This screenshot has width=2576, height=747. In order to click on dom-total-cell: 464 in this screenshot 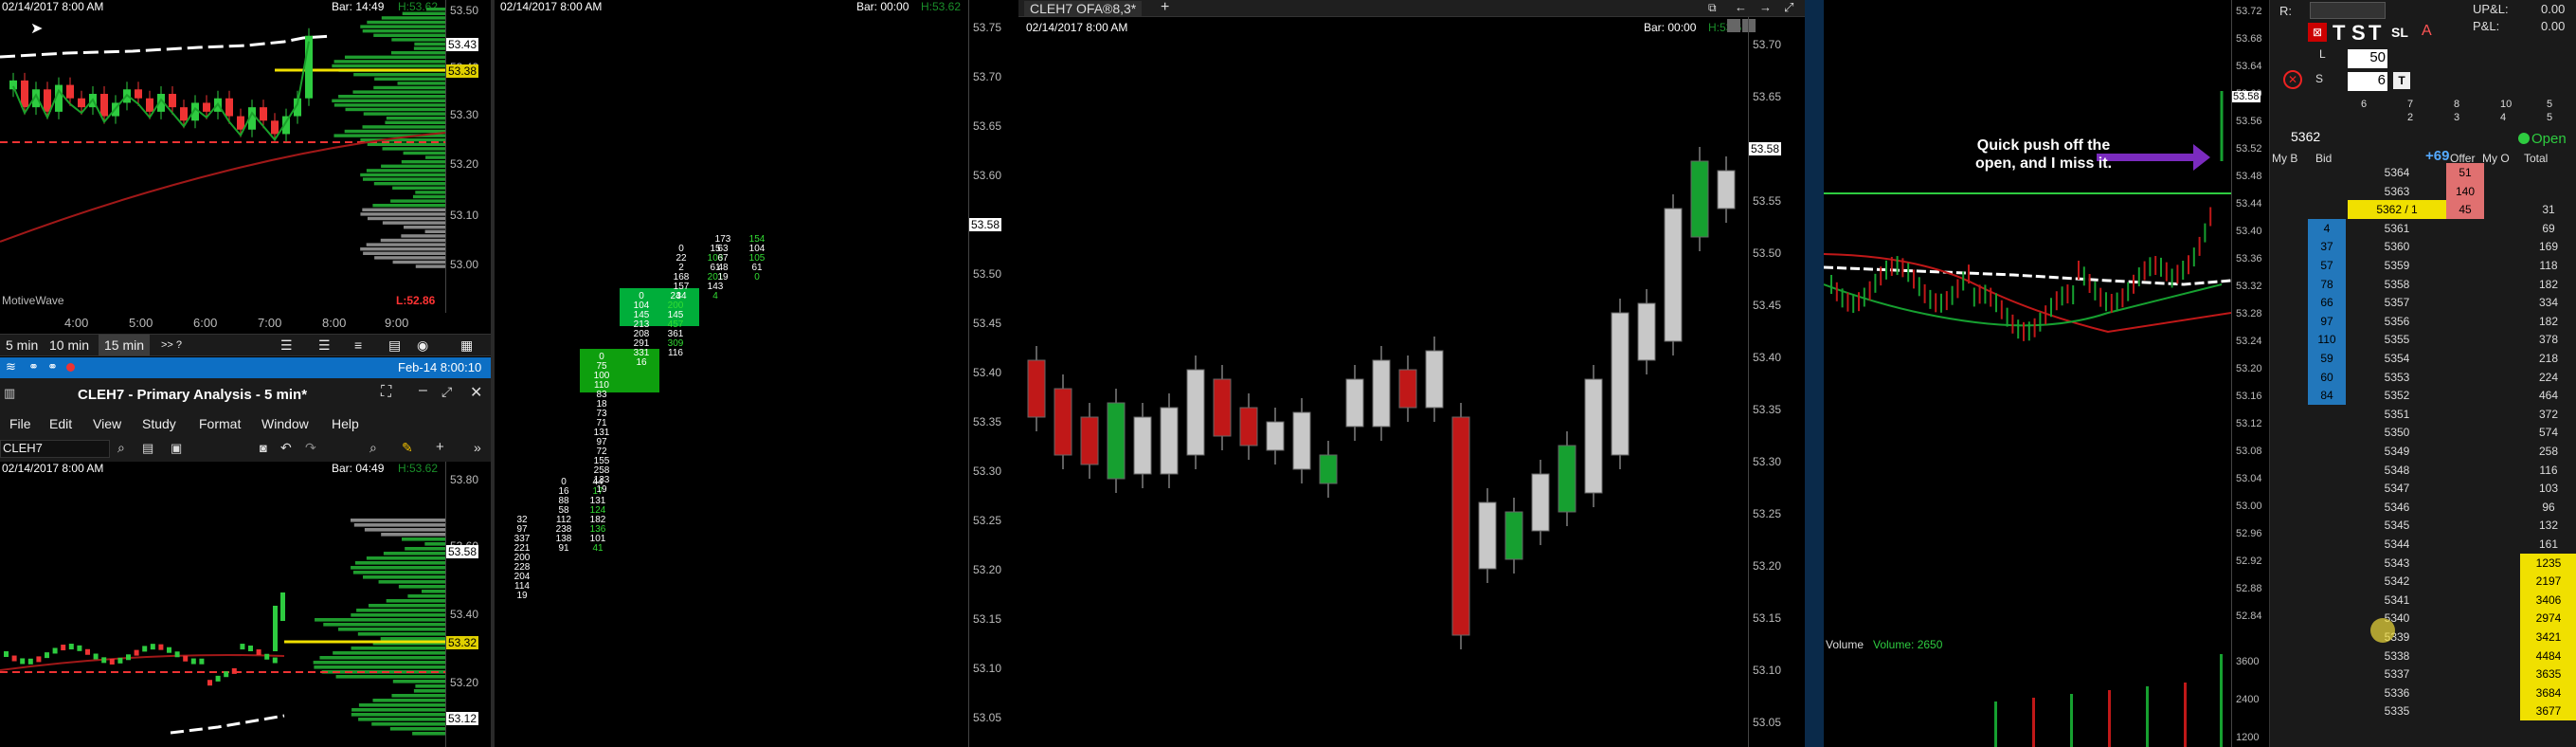, I will do `click(2548, 396)`.